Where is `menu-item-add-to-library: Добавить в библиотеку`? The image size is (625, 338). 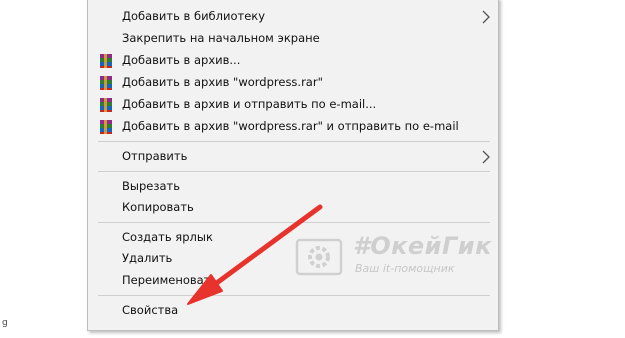 menu-item-add-to-library: Добавить в библиотеку is located at coordinates (293, 17).